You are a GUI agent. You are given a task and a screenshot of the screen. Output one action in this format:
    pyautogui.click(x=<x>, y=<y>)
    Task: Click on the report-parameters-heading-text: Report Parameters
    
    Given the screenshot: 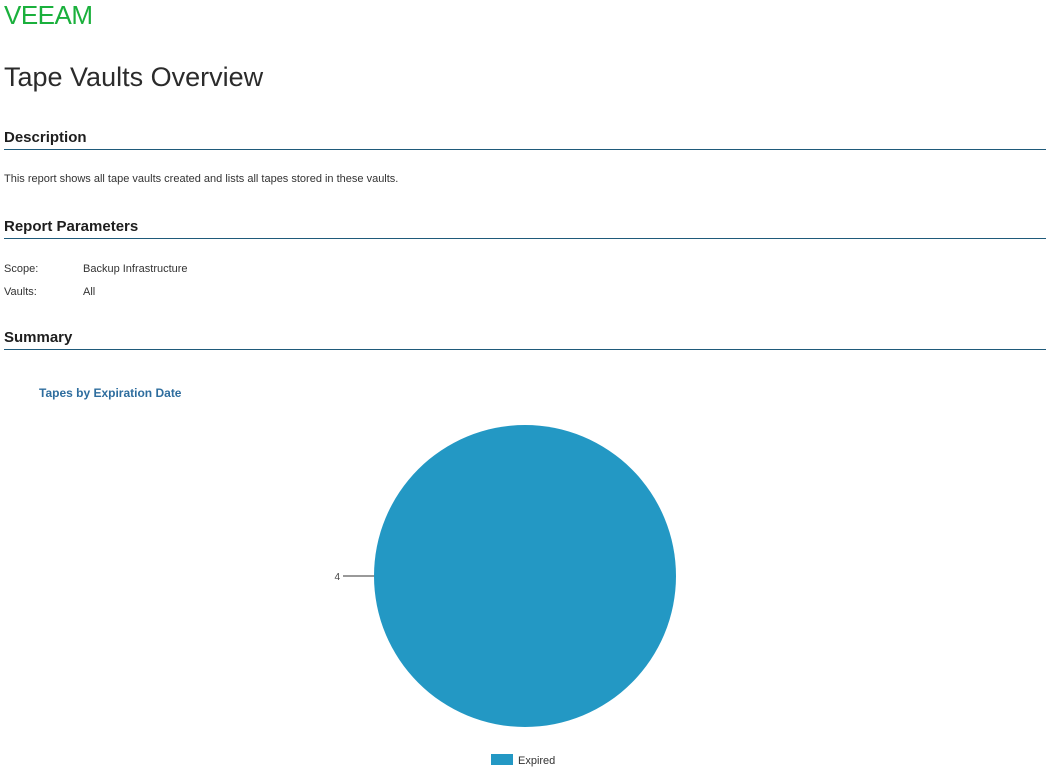 What is the action you would take?
    pyautogui.click(x=71, y=226)
    